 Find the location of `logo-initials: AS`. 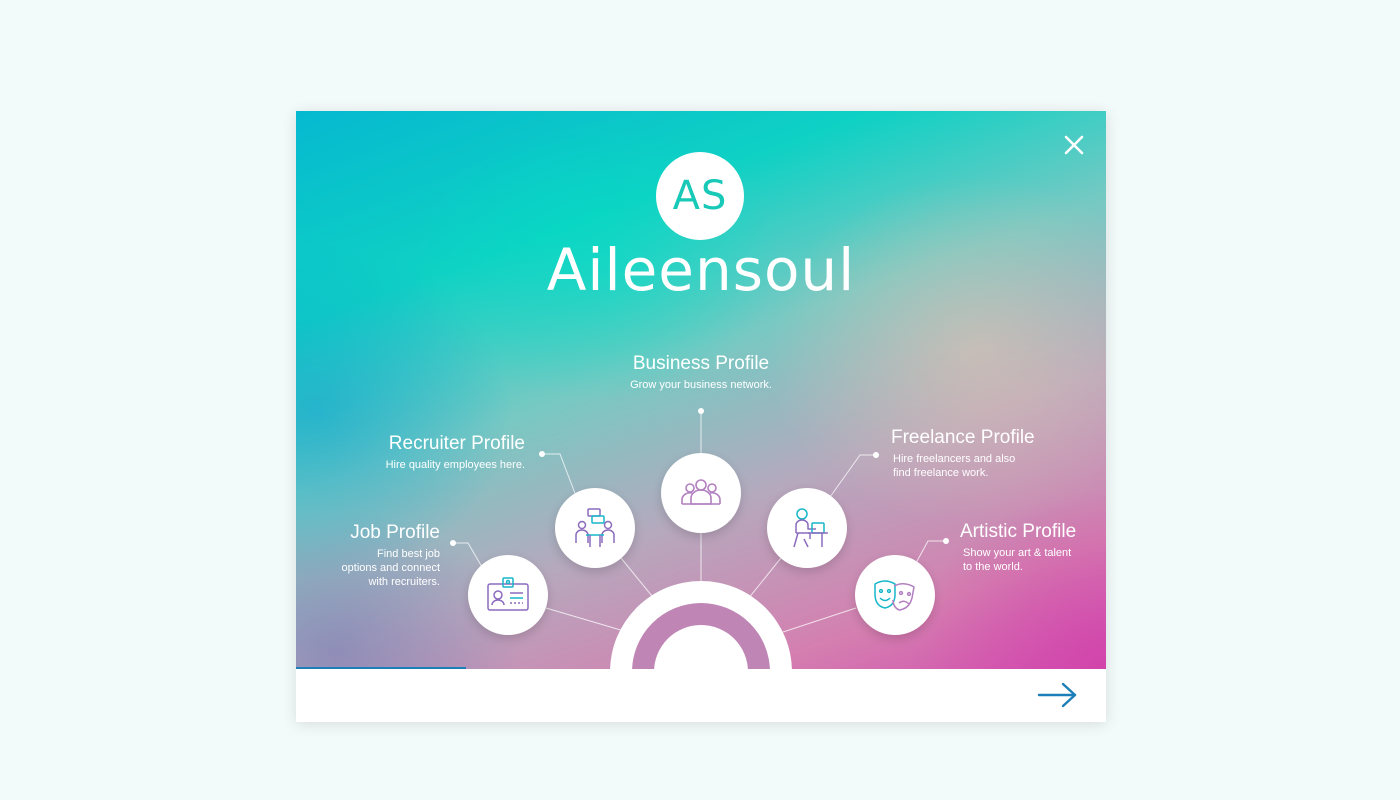

logo-initials: AS is located at coordinates (700, 196).